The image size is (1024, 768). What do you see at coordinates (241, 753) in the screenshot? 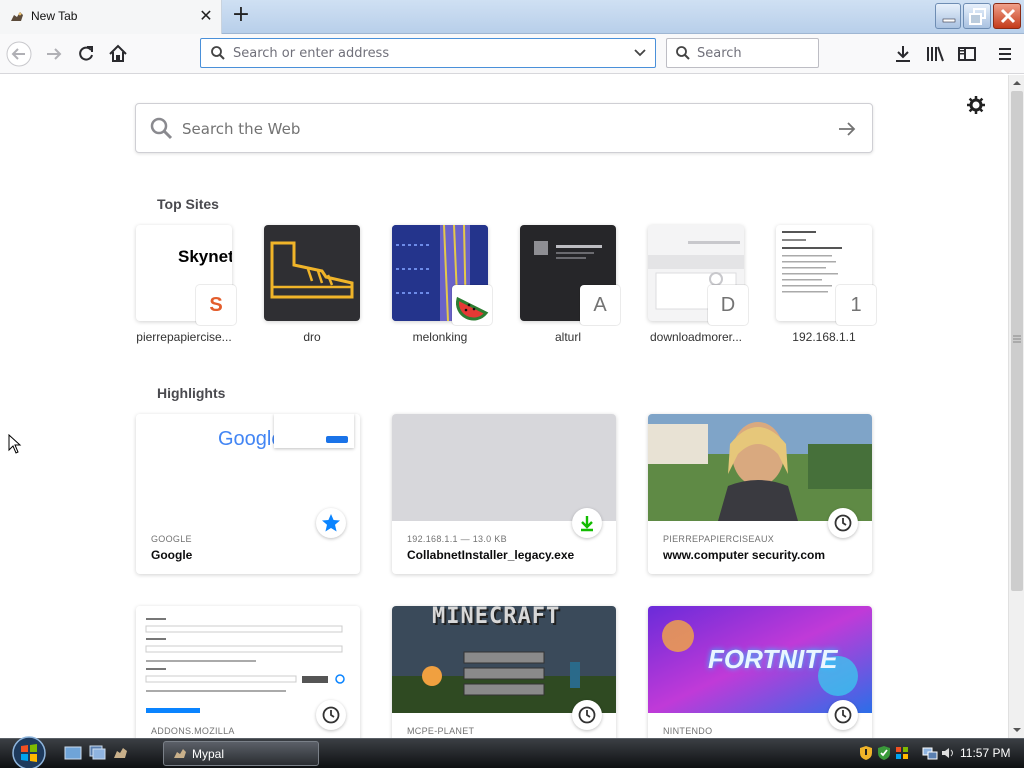
I see `taskbar-window-button: Mypal` at bounding box center [241, 753].